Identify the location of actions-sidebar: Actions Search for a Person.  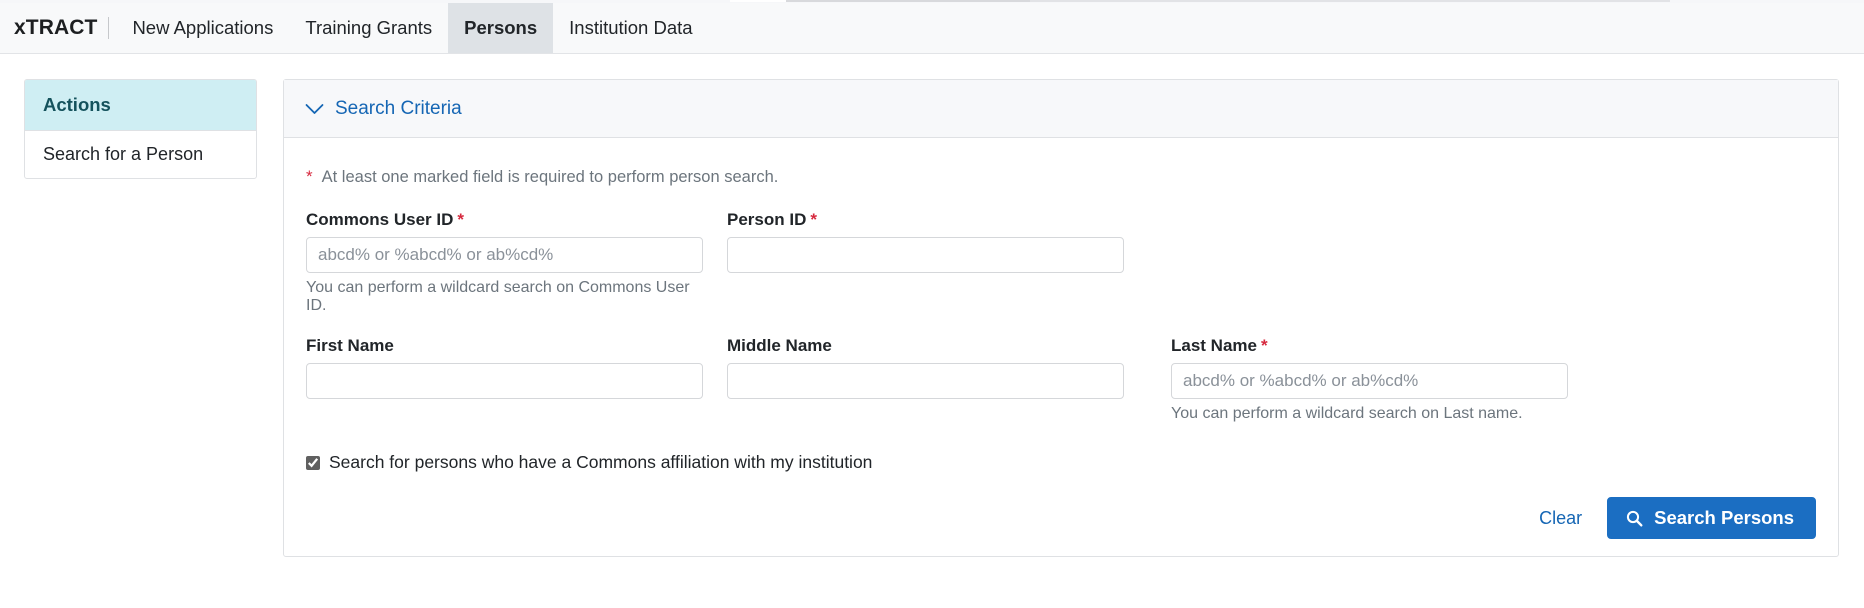
(140, 129).